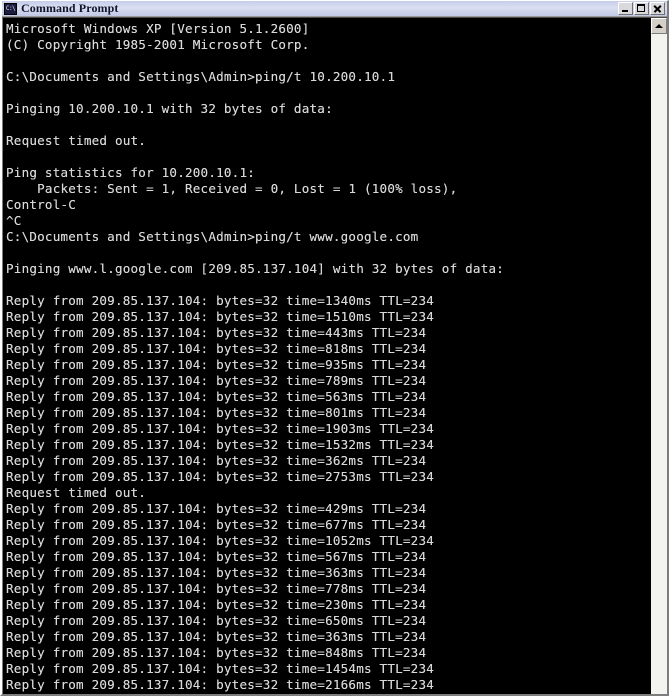  I want to click on window-title: Command Prompt, so click(70, 8).